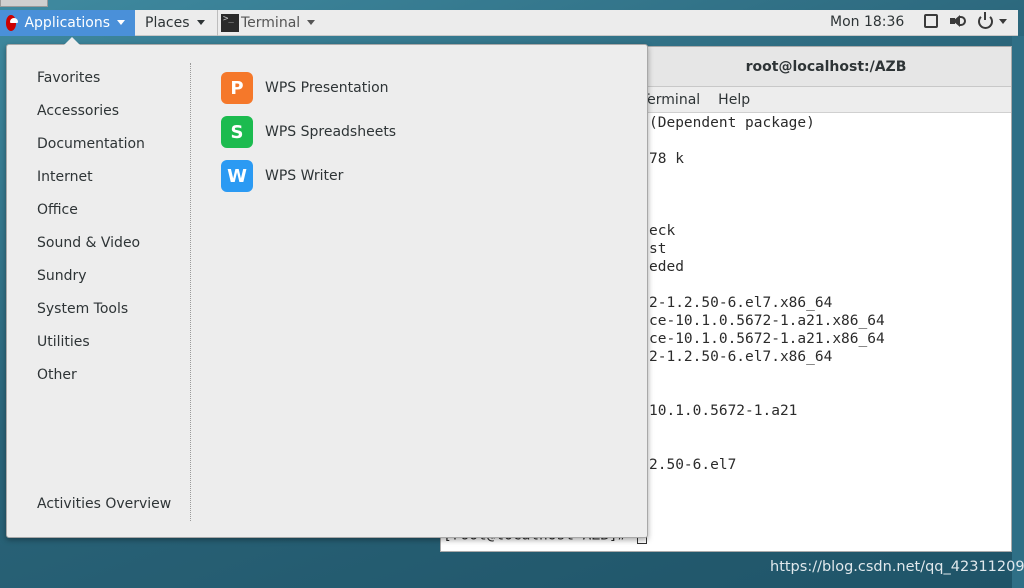  I want to click on category-other: Other, so click(91, 380).